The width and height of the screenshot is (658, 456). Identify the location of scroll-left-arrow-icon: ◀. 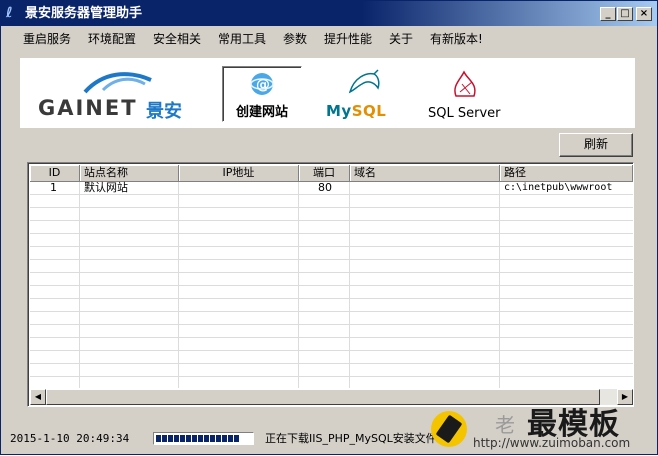
(38, 397).